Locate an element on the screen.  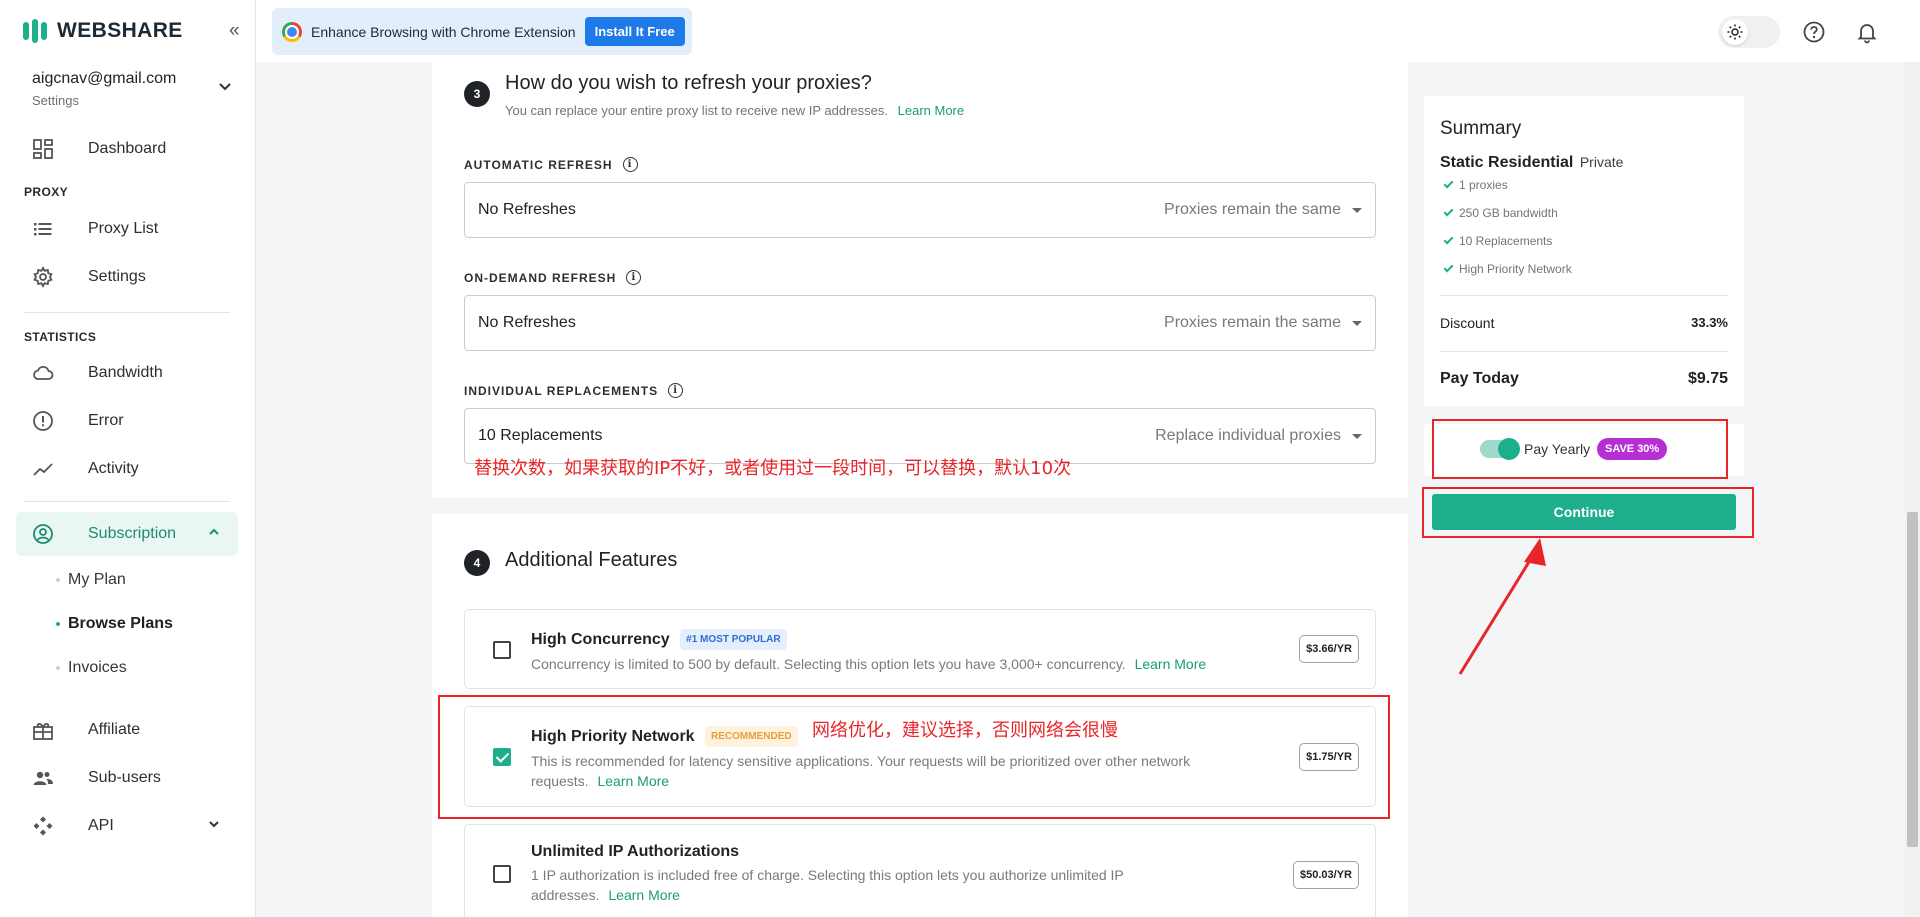
save-badge: SAVE 30% is located at coordinates (1632, 449).